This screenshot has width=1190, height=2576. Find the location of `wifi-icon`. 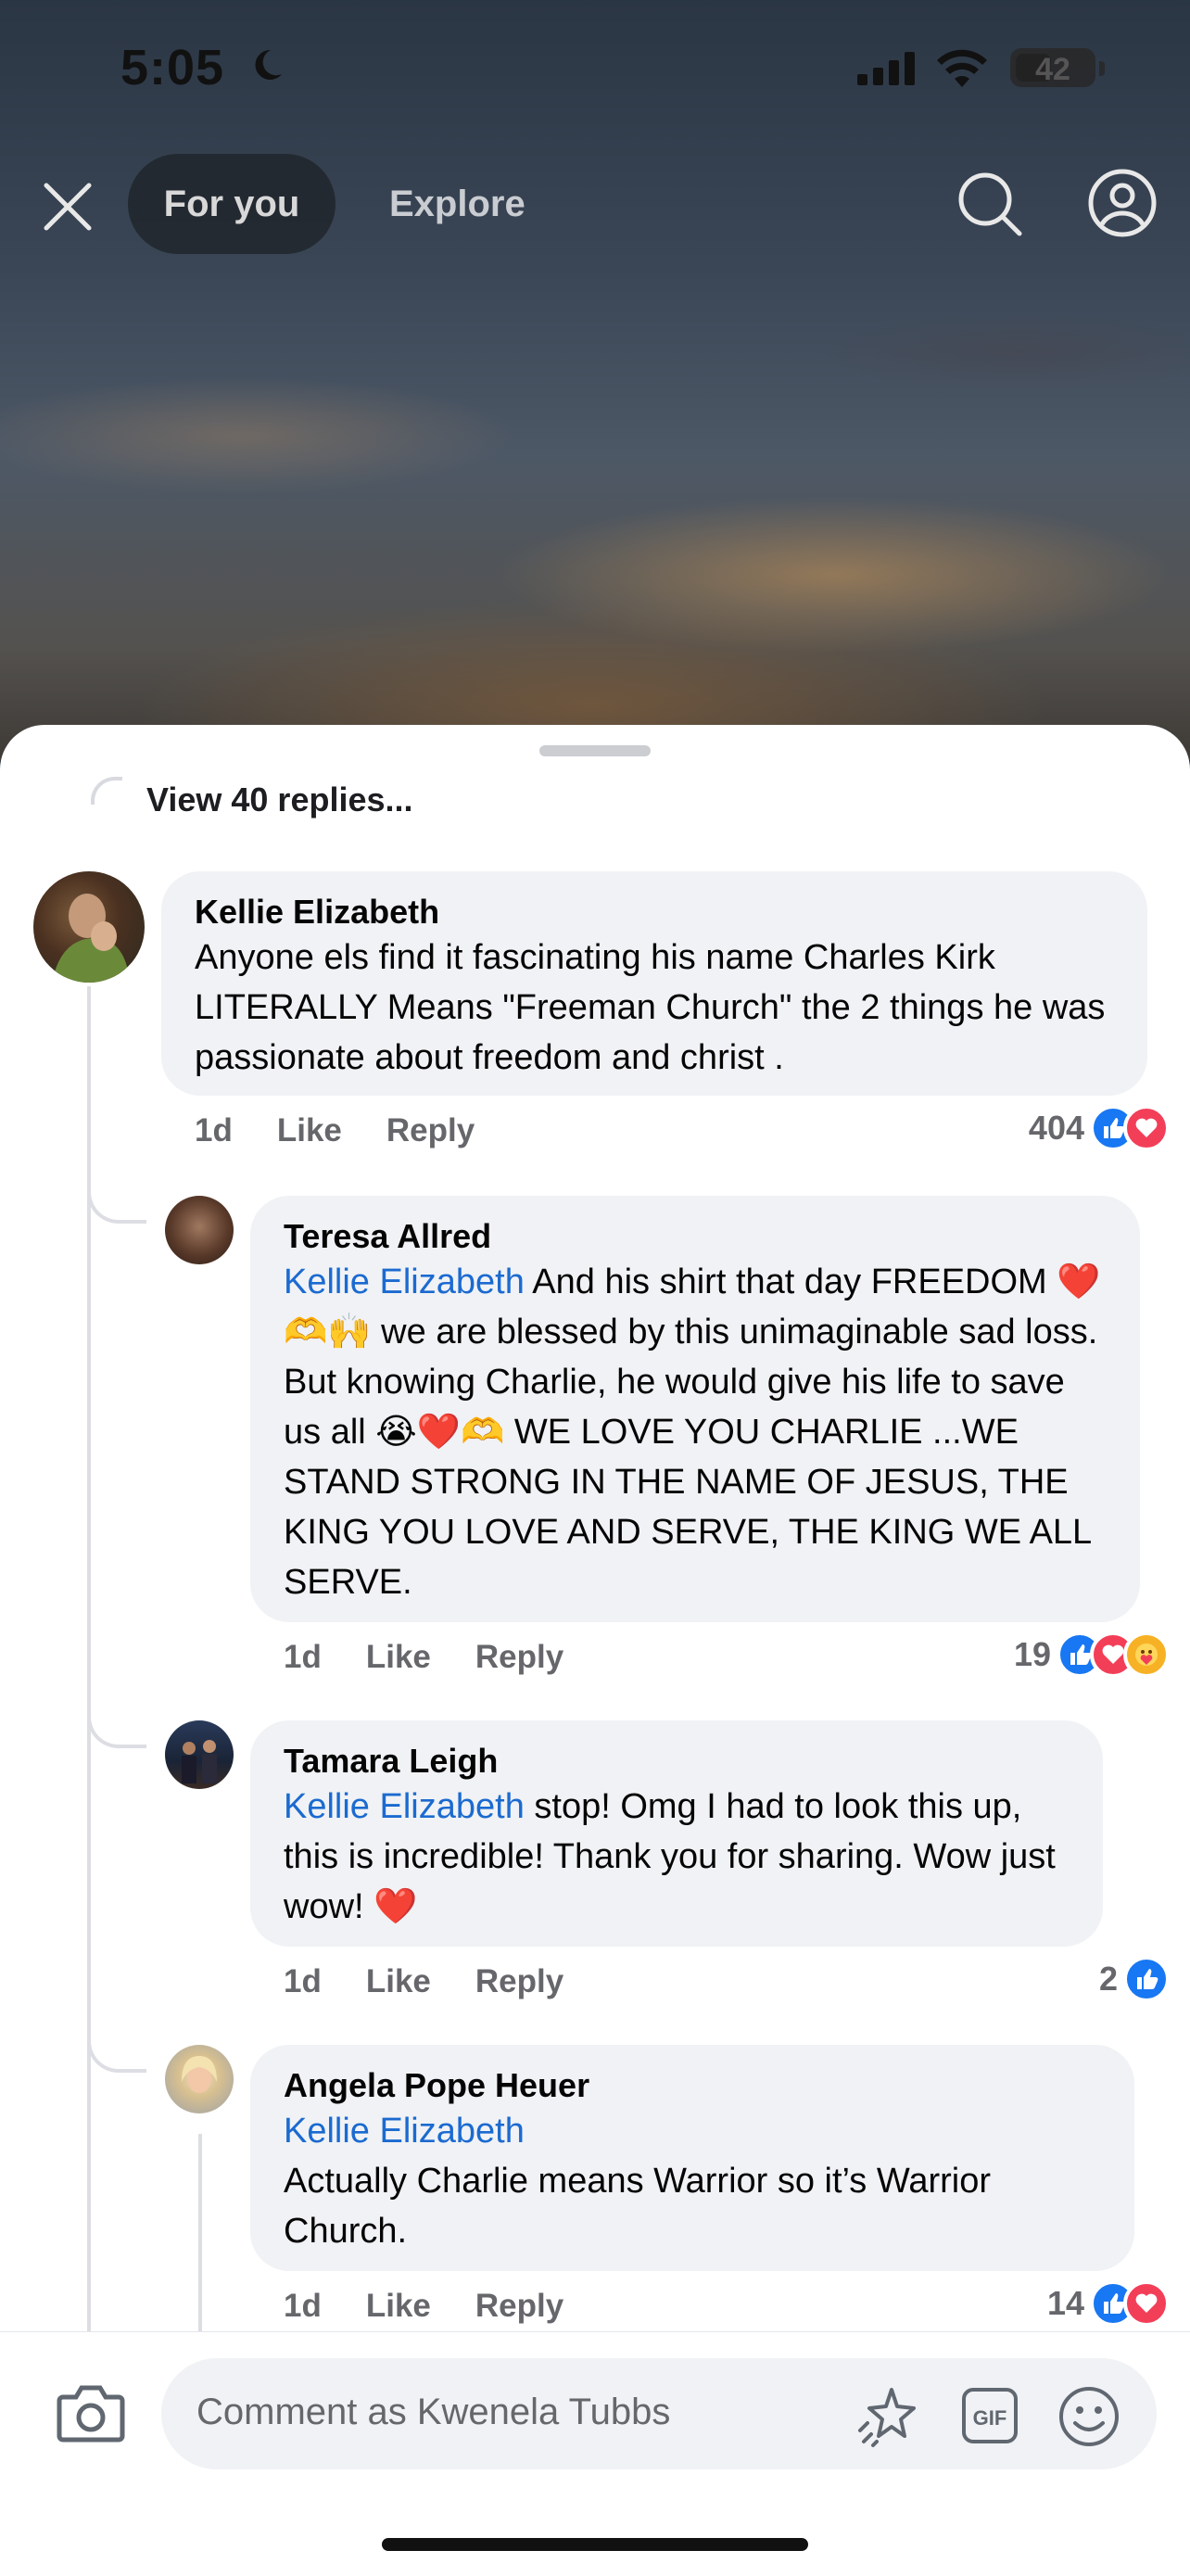

wifi-icon is located at coordinates (962, 68).